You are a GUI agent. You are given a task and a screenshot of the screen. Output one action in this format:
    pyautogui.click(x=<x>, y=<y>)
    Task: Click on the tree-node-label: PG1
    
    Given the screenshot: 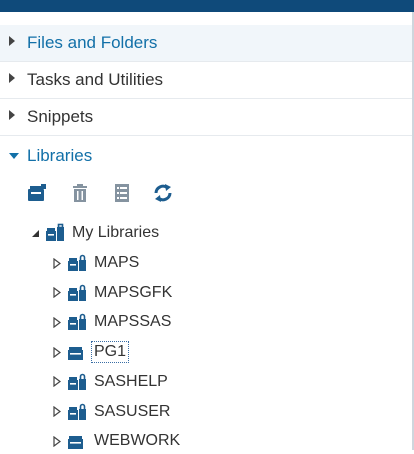 What is the action you would take?
    pyautogui.click(x=110, y=352)
    